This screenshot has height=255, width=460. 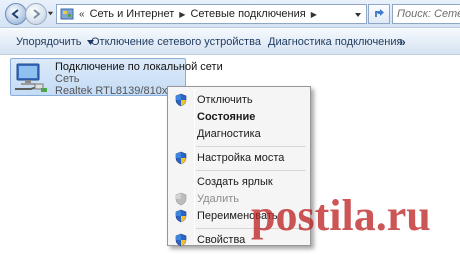 What do you see at coordinates (225, 100) in the screenshot?
I see `menu-item-label: Отключить` at bounding box center [225, 100].